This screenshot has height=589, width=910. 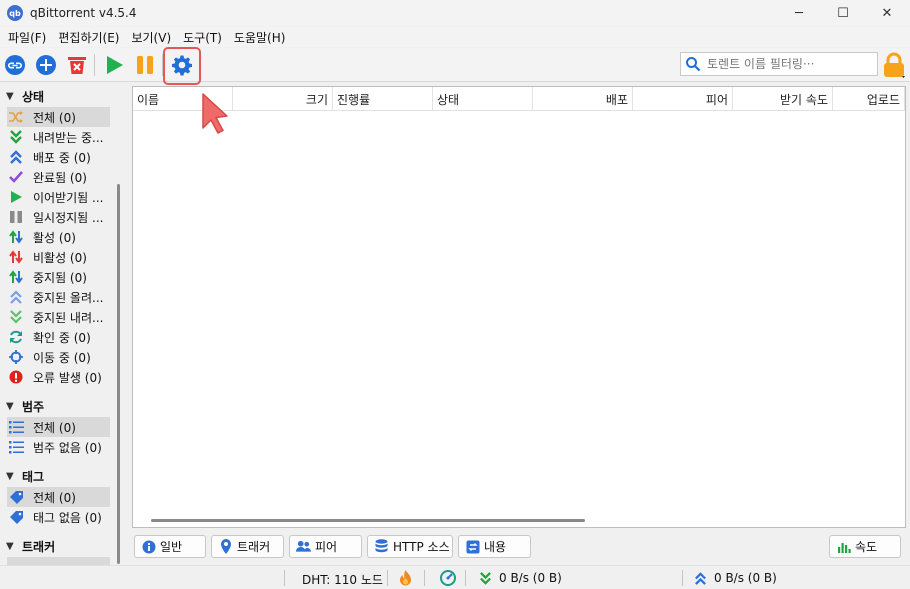 What do you see at coordinates (58, 157) in the screenshot?
I see `sidebar-item-seeding: 배포 중 (0)` at bounding box center [58, 157].